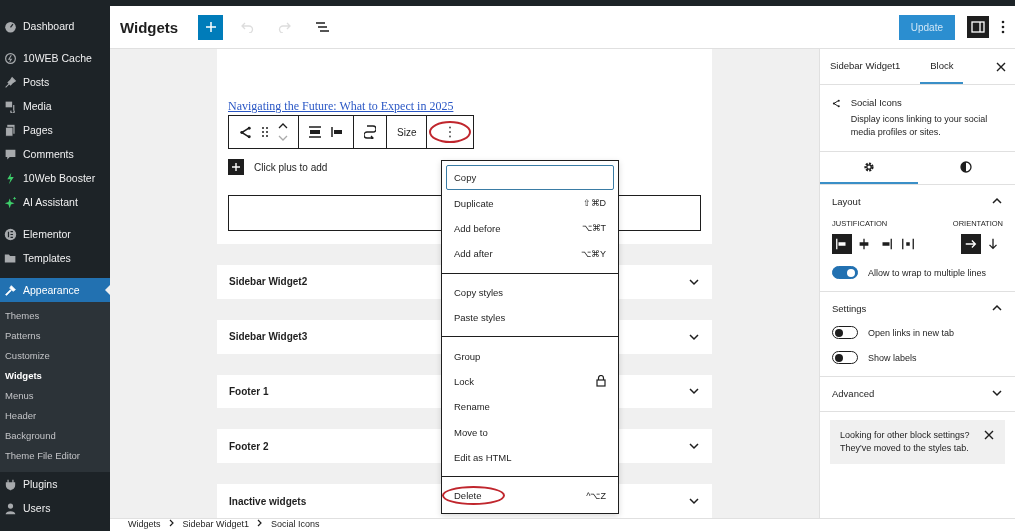 The image size is (1015, 531). Describe the element at coordinates (268, 501) in the screenshot. I see `widget-area-title: Inactive widgets` at that location.